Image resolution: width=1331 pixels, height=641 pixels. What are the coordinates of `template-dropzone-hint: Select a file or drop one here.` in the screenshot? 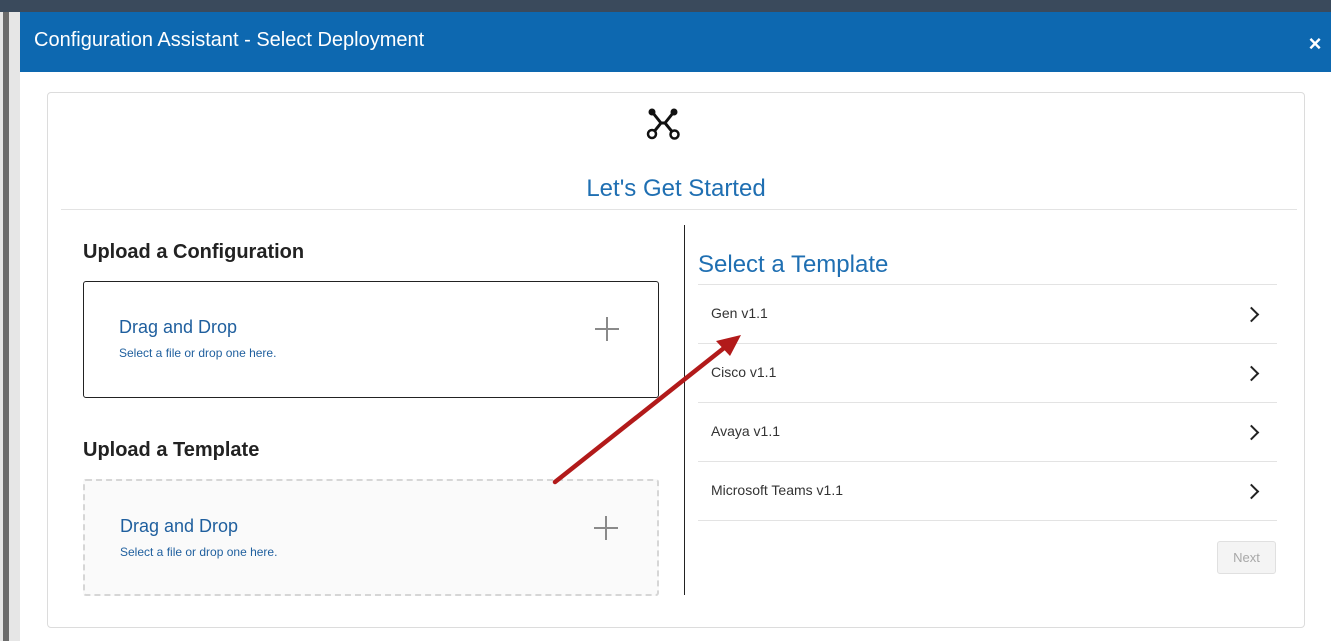 It's located at (199, 552).